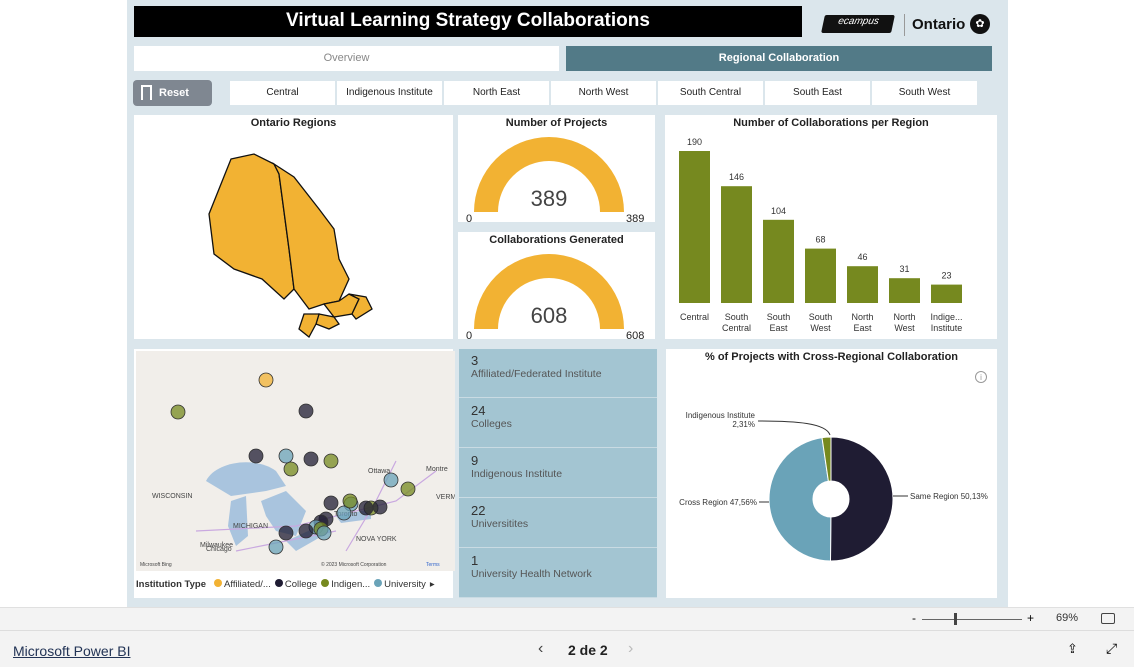  What do you see at coordinates (500, 524) in the screenshot?
I see `card-label: Universitites` at bounding box center [500, 524].